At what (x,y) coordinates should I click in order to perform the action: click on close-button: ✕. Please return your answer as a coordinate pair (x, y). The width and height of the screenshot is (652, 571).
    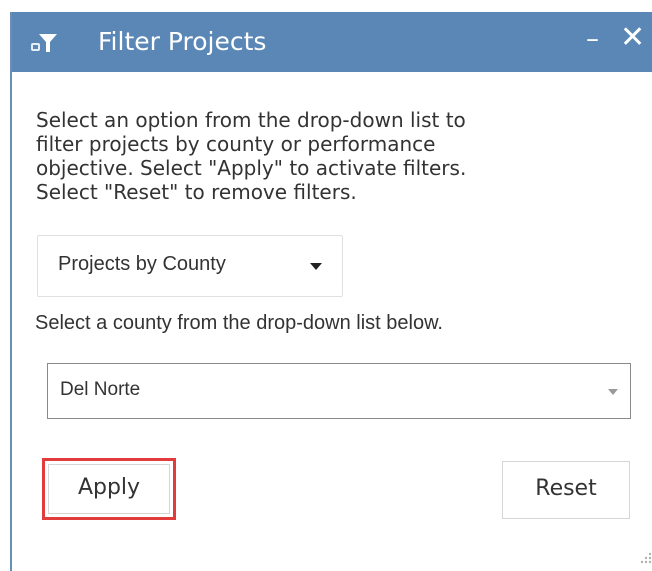
    Looking at the image, I should click on (632, 37).